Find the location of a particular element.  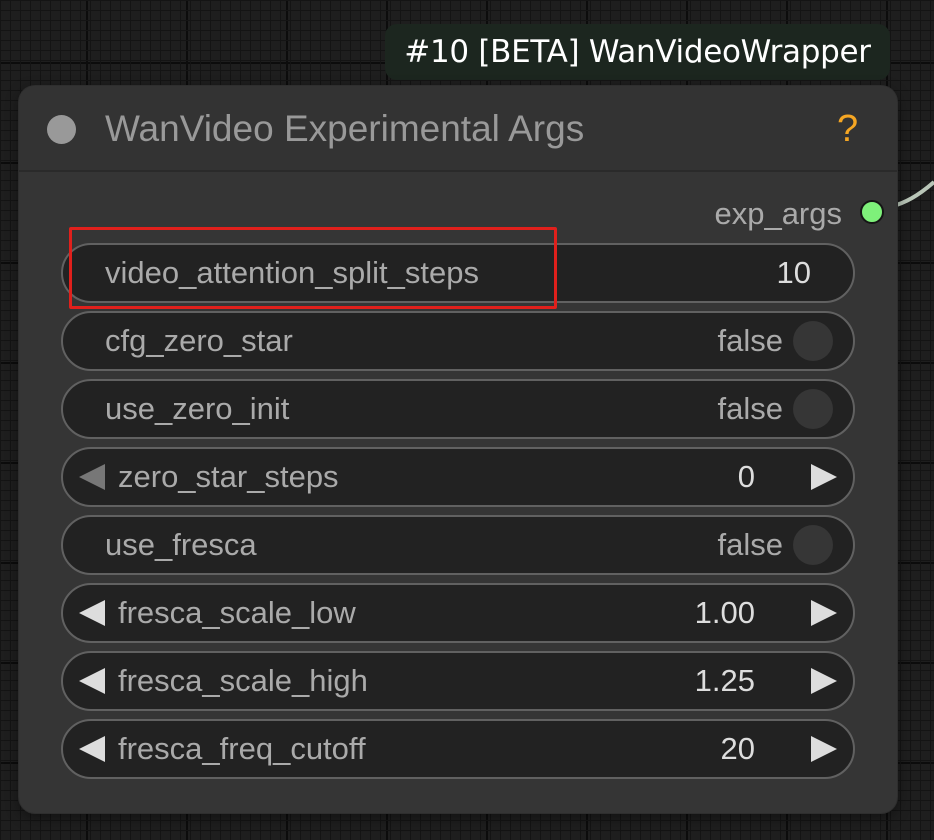

widget-label: fresca_freq_cutoff is located at coordinates (242, 748).